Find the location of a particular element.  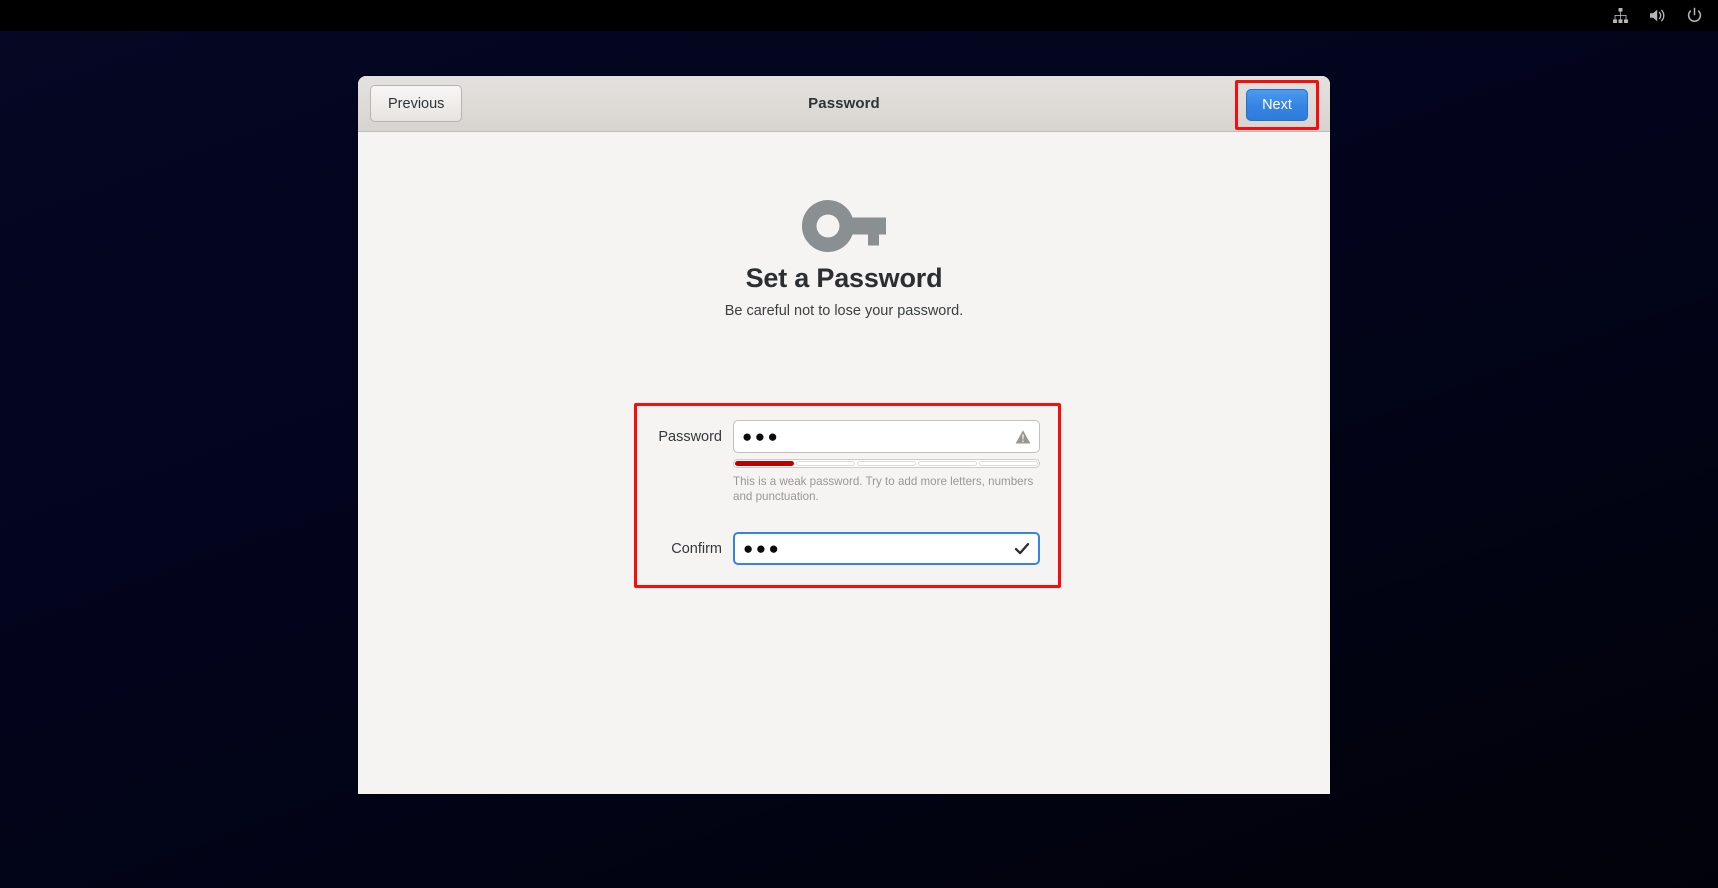

confirm-field-row: Confirm ●●● is located at coordinates (847, 548).